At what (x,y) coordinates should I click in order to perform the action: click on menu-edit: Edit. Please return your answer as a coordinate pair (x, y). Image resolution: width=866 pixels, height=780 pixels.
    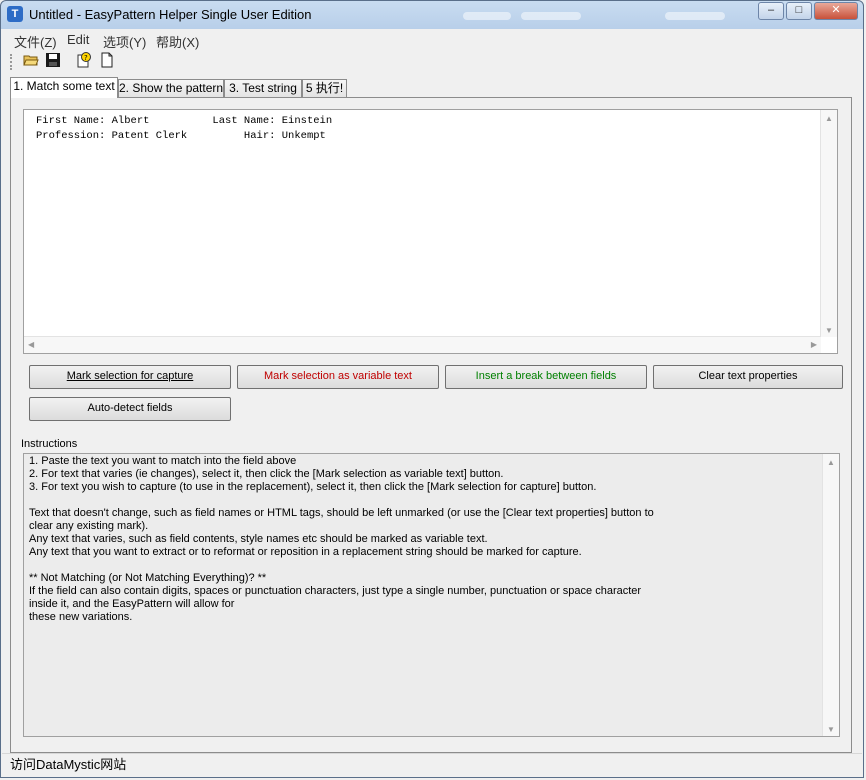
    Looking at the image, I should click on (78, 39).